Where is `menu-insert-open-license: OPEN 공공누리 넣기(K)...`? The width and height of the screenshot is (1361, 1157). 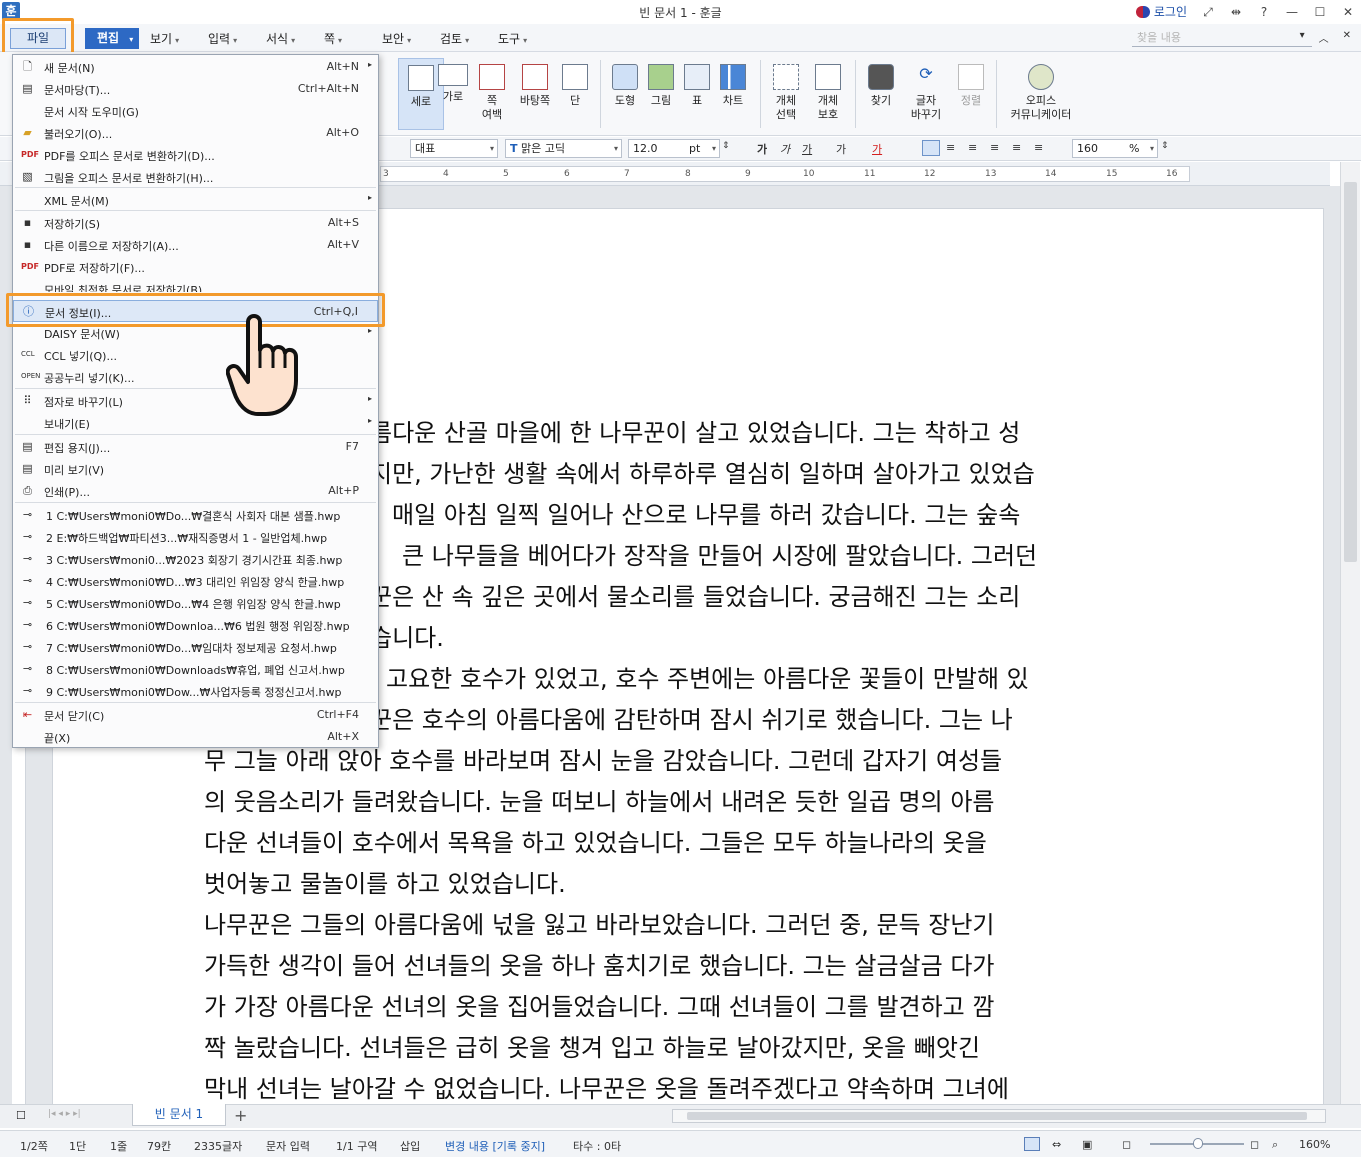 menu-insert-open-license: OPEN 공공누리 넣기(K)... is located at coordinates (195, 377).